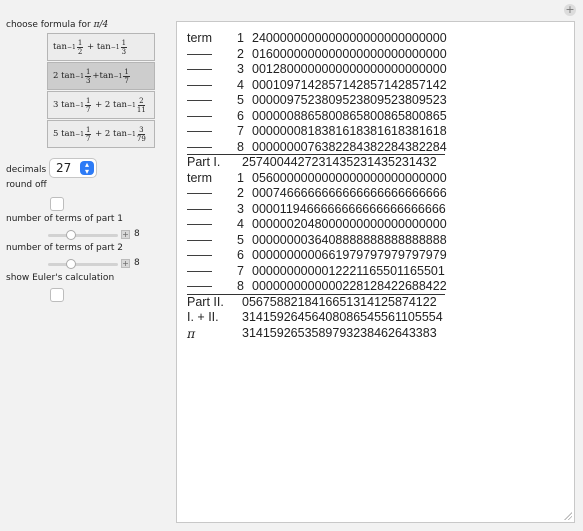 The height and width of the screenshot is (531, 583). What do you see at coordinates (57, 204) in the screenshot?
I see `round-off-checkbox` at bounding box center [57, 204].